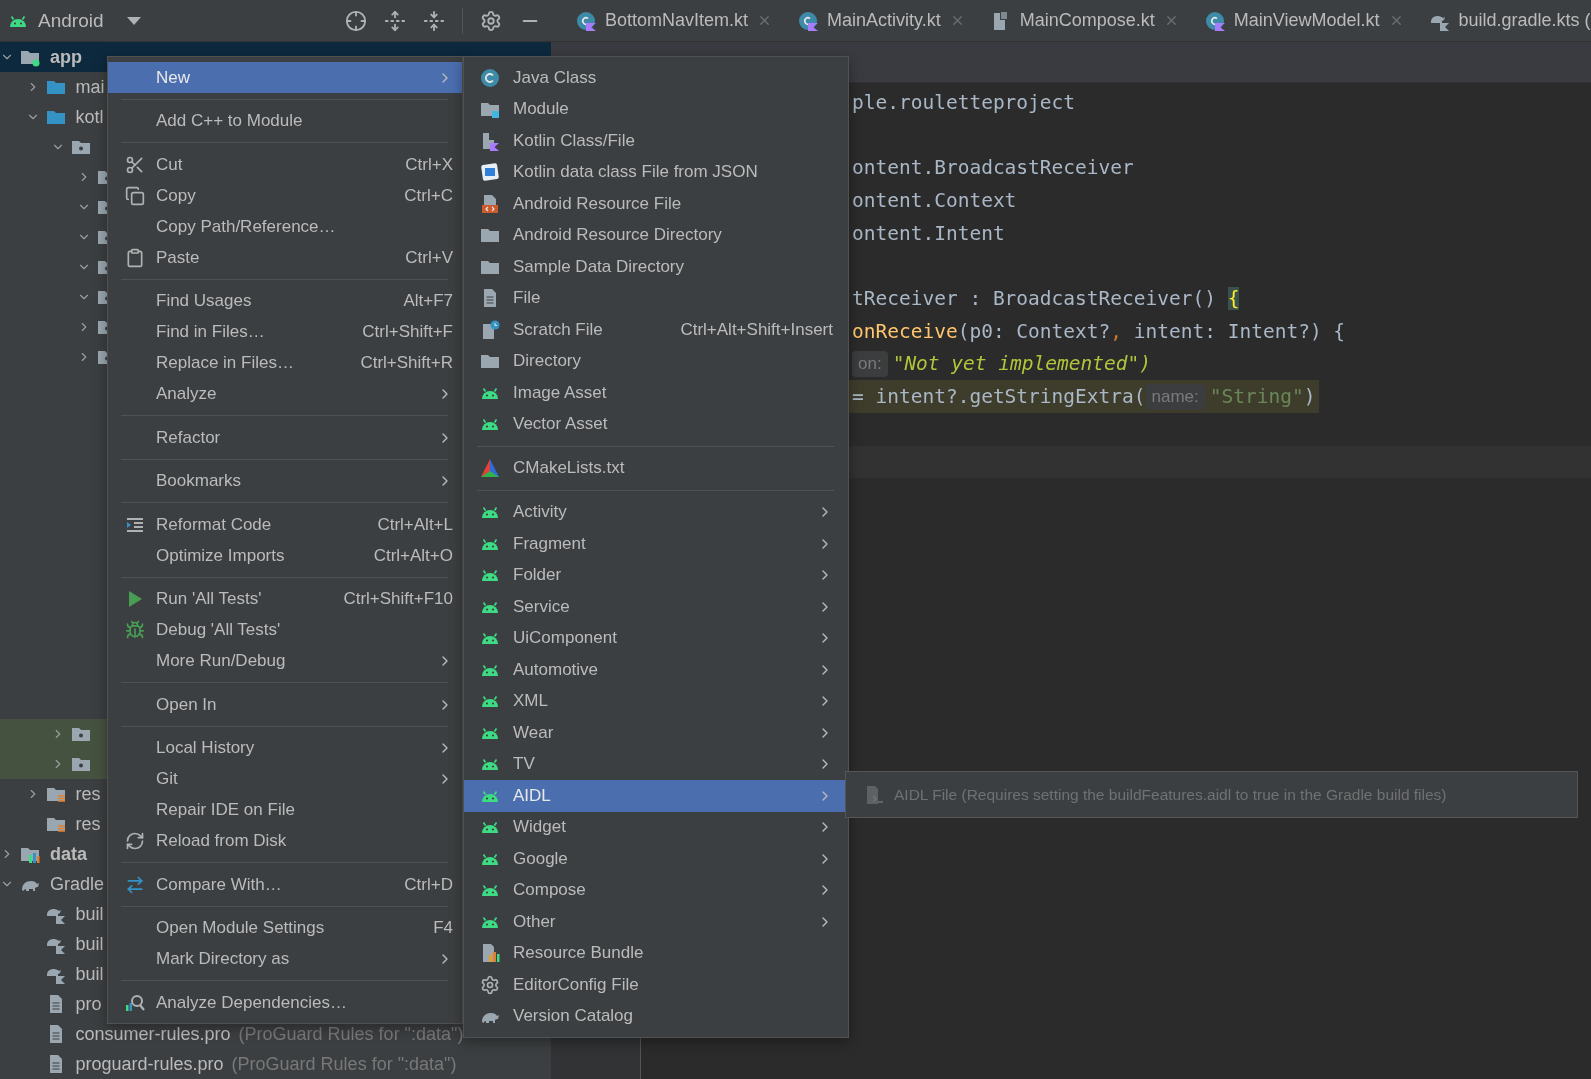  I want to click on shortcut-label: Ctrl+Shift+F, so click(407, 332).